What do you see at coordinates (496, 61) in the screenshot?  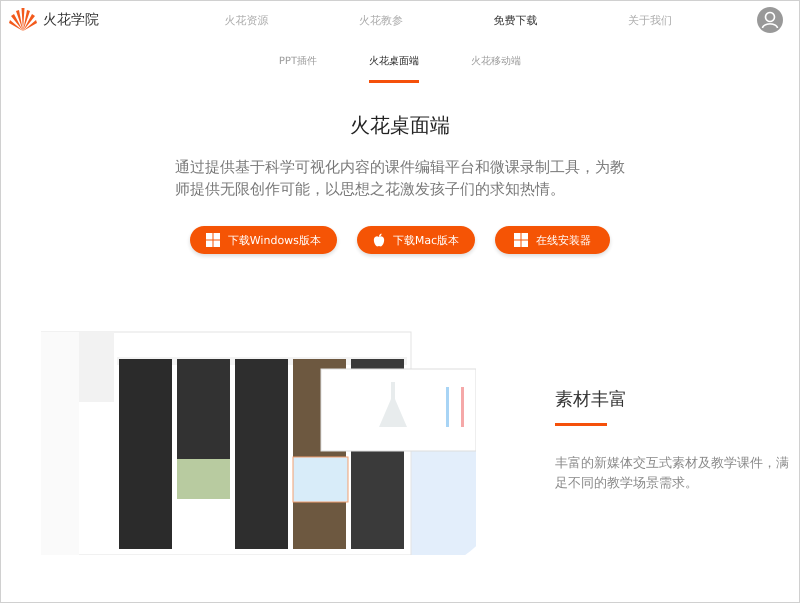 I see `sub-tab: 火花移动端` at bounding box center [496, 61].